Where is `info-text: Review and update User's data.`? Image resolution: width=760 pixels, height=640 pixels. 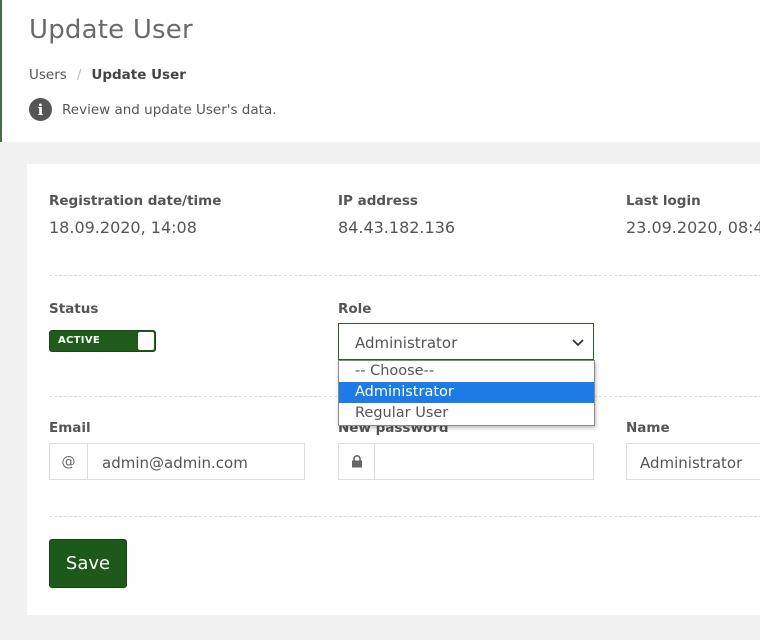
info-text: Review and update User's data. is located at coordinates (169, 109).